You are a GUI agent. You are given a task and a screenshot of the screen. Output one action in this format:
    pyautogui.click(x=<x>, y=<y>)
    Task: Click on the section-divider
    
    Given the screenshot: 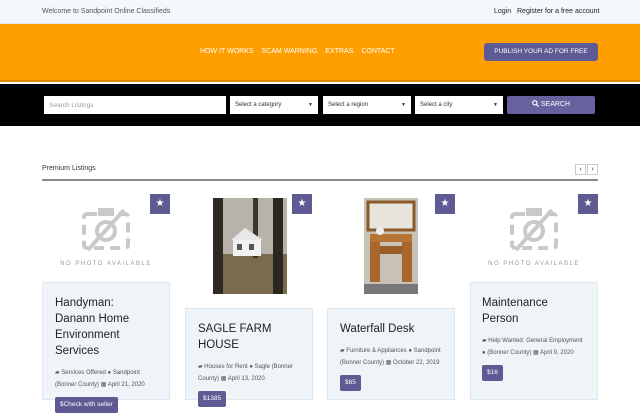 What is the action you would take?
    pyautogui.click(x=320, y=180)
    